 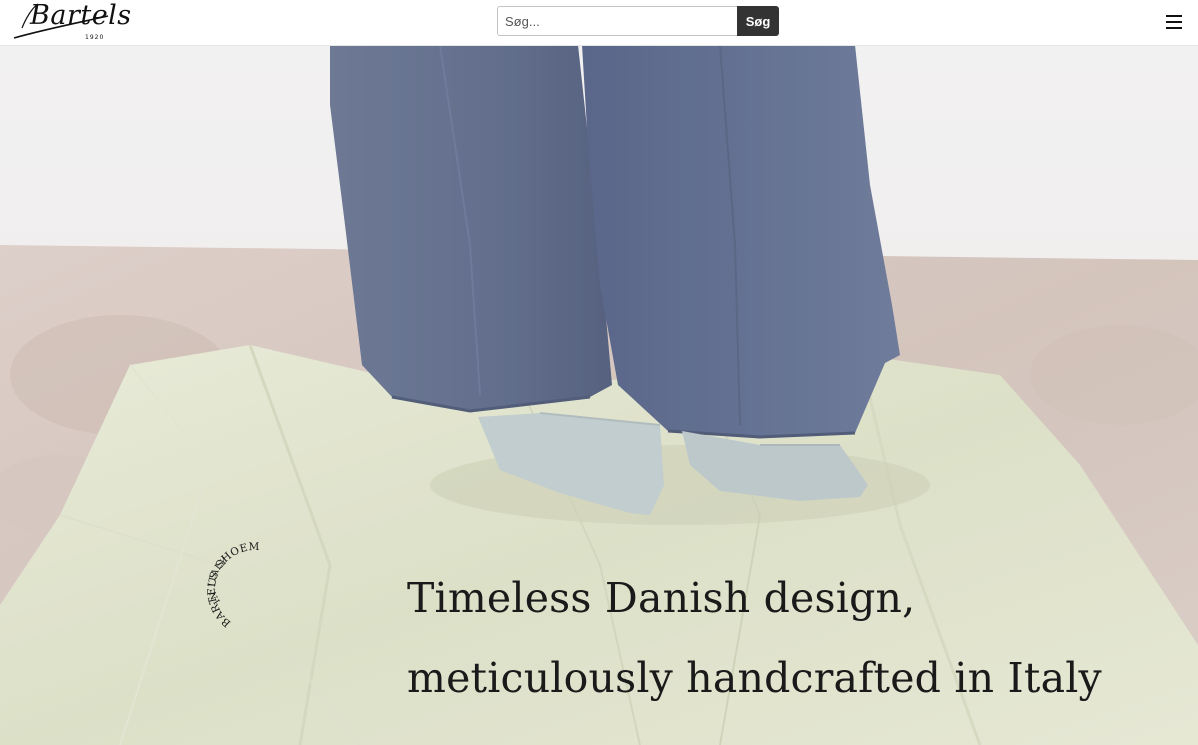 I want to click on hamburger-menu-icon, so click(x=1174, y=22).